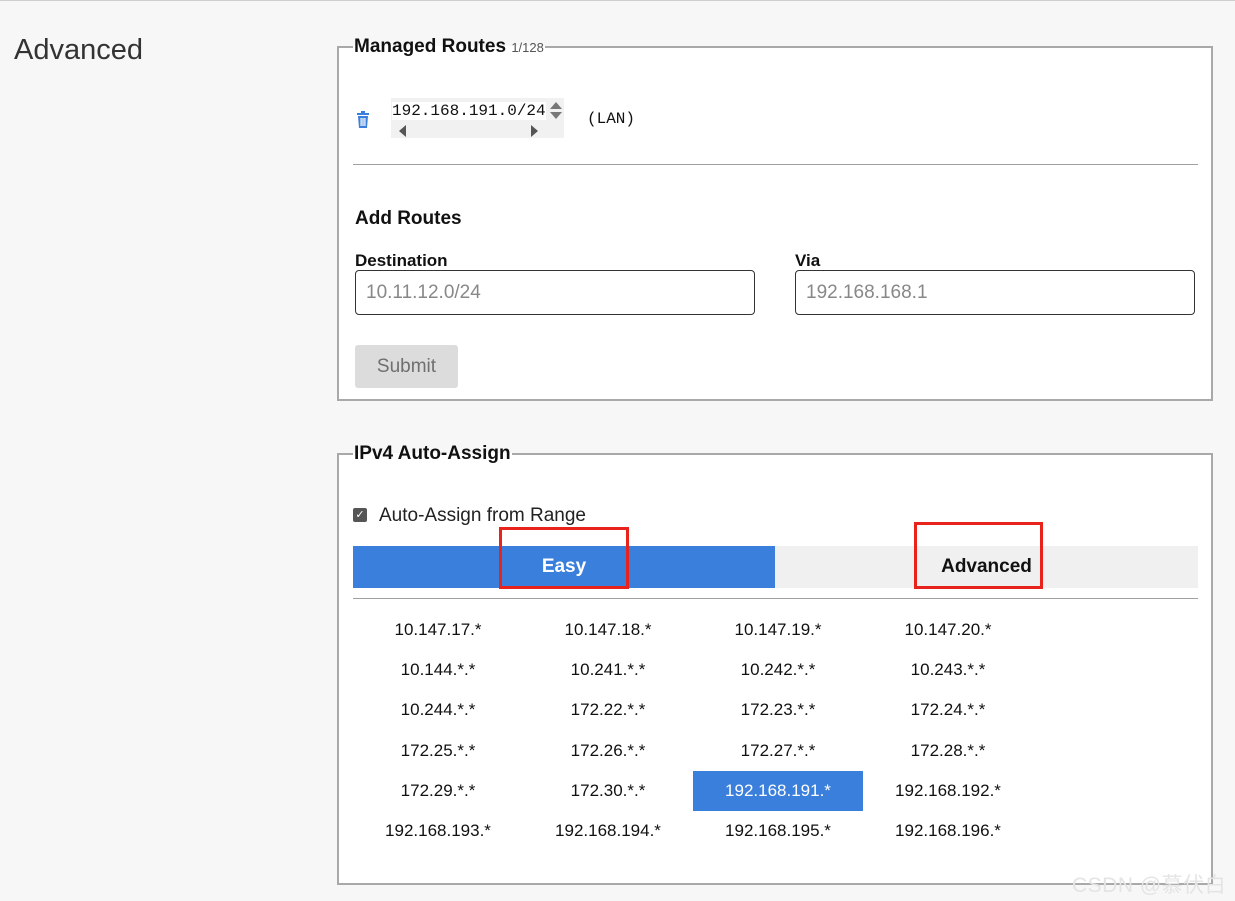 The image size is (1235, 901). Describe the element at coordinates (408, 218) in the screenshot. I see `add-routes-title: Add Routes` at that location.